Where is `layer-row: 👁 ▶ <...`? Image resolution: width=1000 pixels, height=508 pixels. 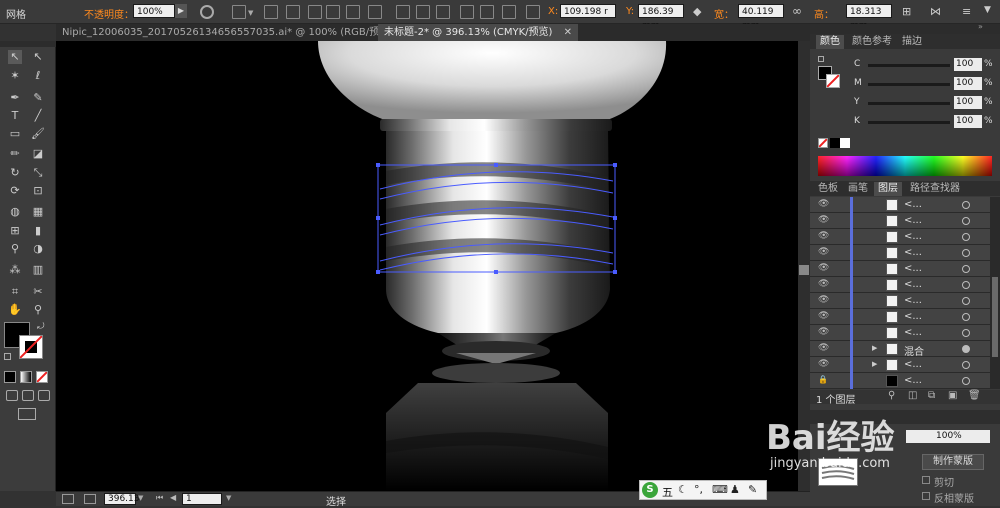 layer-row: 👁 ▶ <... is located at coordinates (900, 365).